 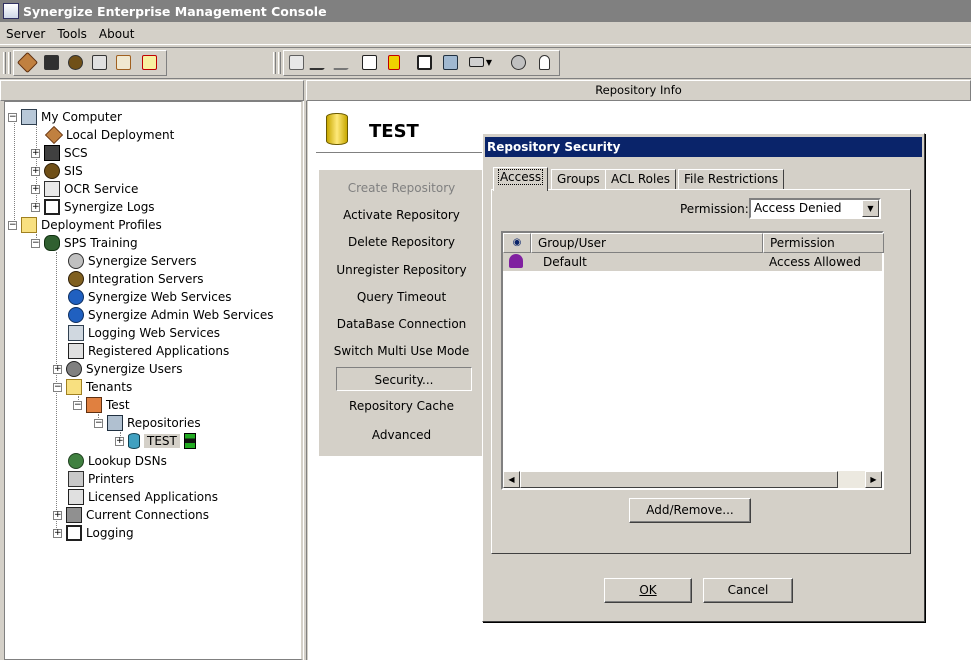 What do you see at coordinates (159, 351) in the screenshot?
I see `tree-node-label: Registered Applications` at bounding box center [159, 351].